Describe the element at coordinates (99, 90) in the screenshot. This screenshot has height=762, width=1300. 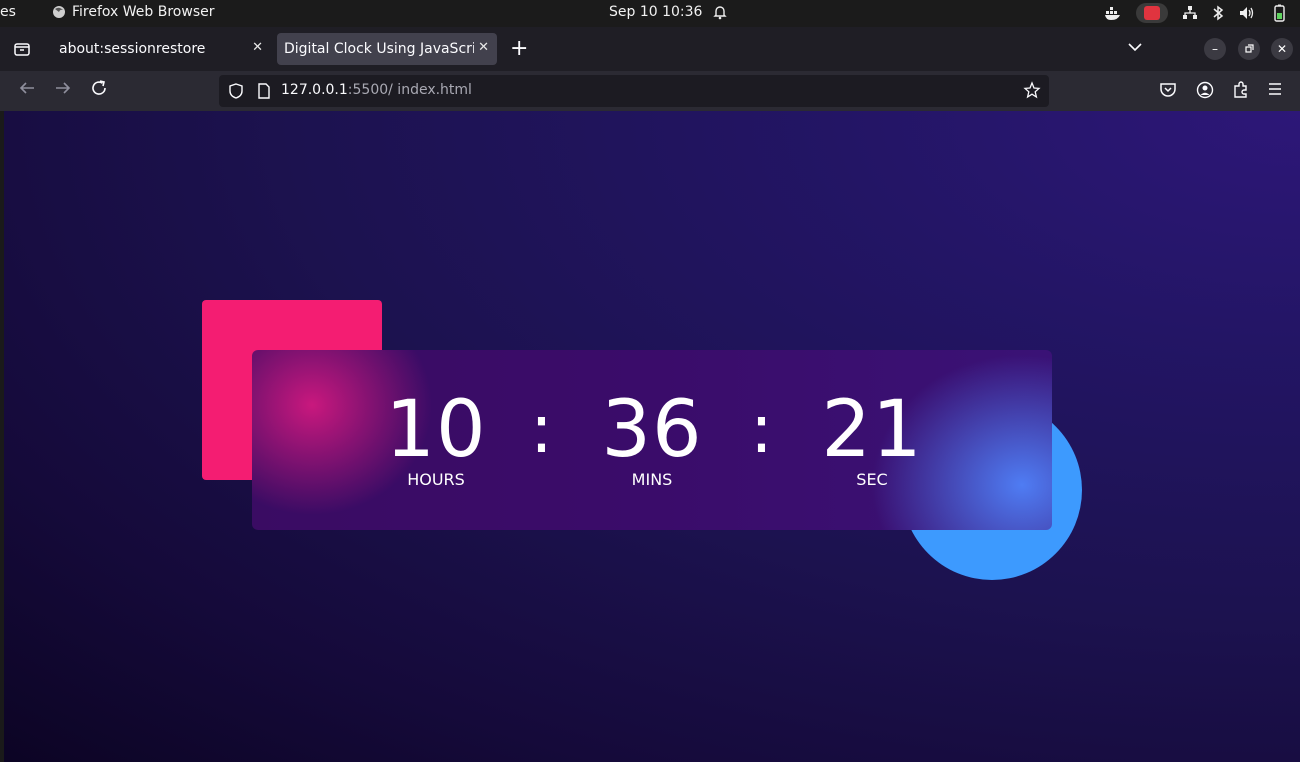
I see `reload-icon` at that location.